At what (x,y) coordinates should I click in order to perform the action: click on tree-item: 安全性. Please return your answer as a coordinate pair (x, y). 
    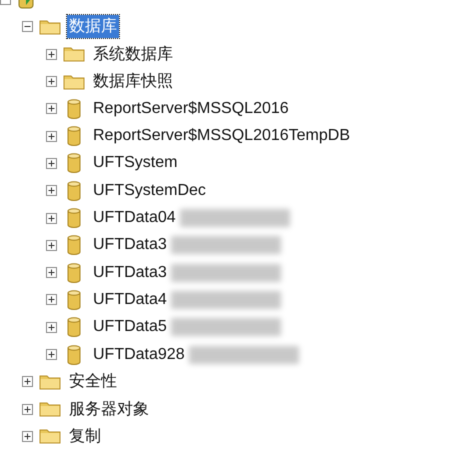
    Looking at the image, I should click on (93, 382).